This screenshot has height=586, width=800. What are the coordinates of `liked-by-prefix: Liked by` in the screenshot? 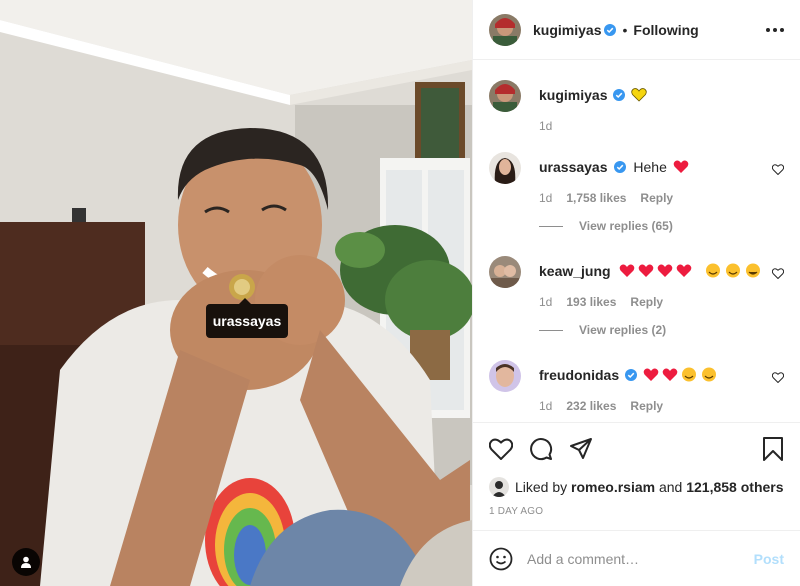 It's located at (541, 487).